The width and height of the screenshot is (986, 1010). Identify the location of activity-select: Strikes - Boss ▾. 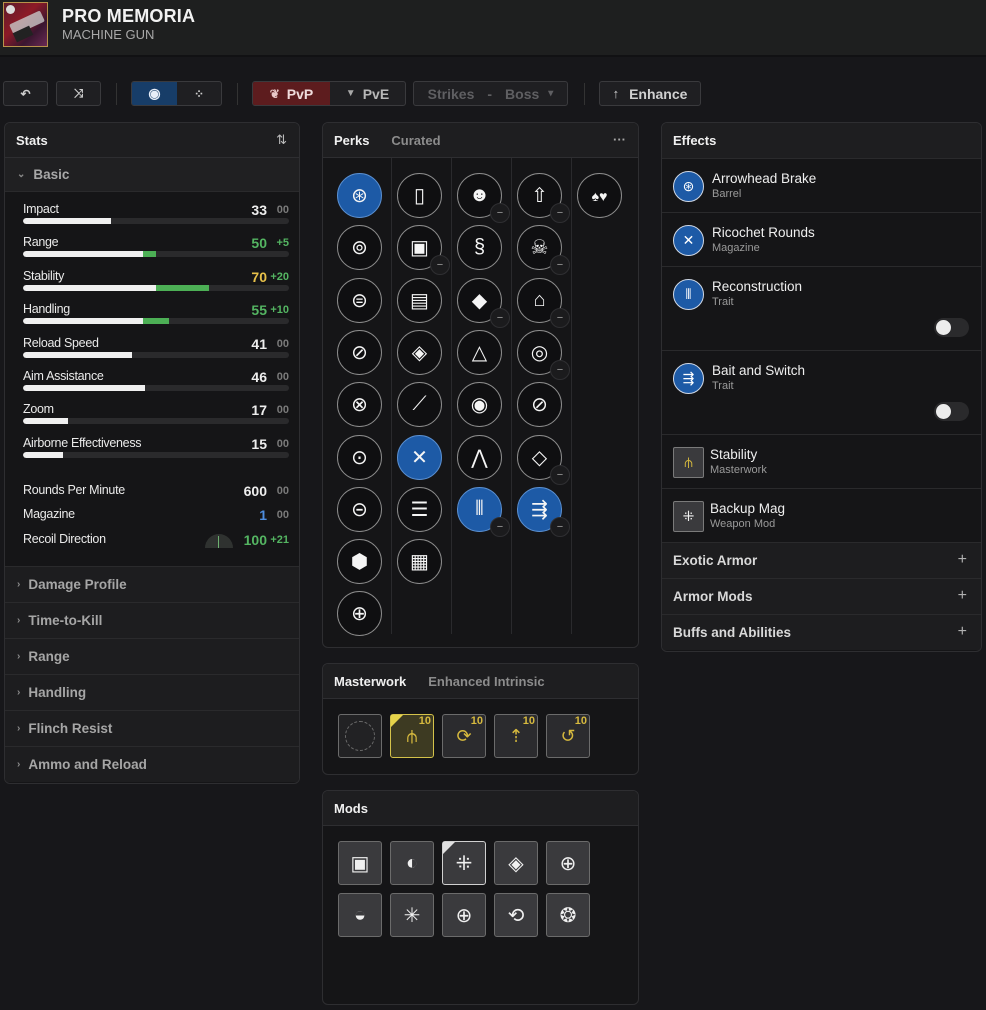
(490, 93).